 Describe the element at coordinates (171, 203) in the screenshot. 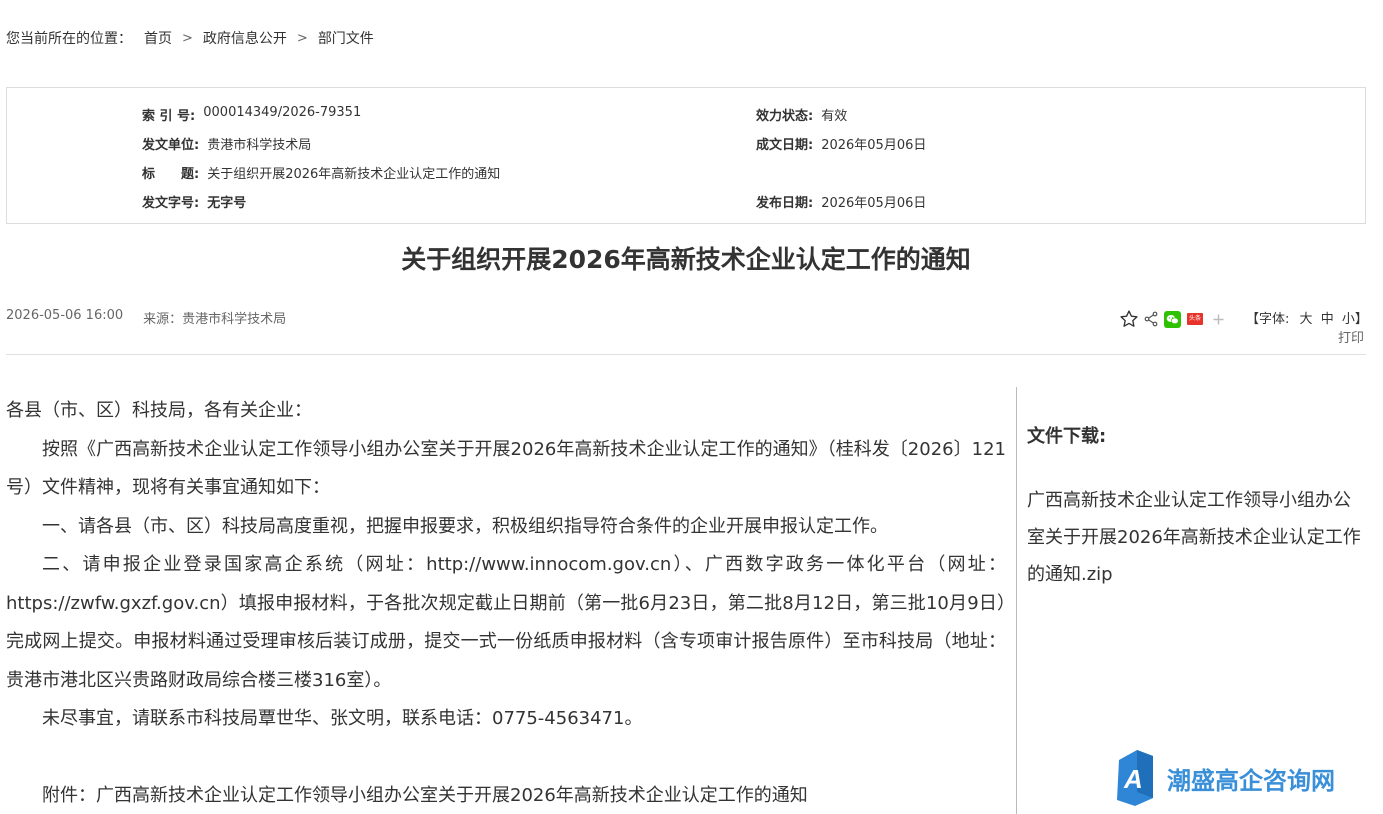

I see `meta-docno-label: 发文字号:` at that location.